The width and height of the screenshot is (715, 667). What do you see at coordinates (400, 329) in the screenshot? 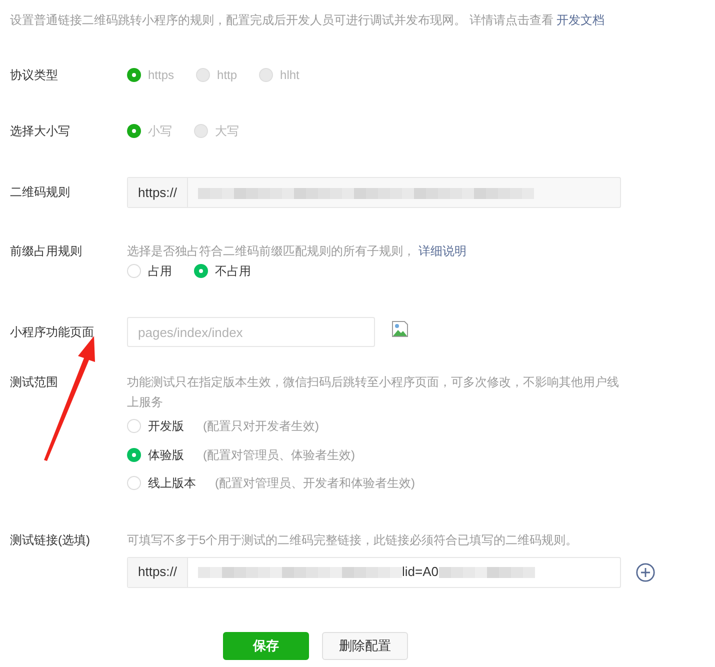
I see `broken-image-icon` at bounding box center [400, 329].